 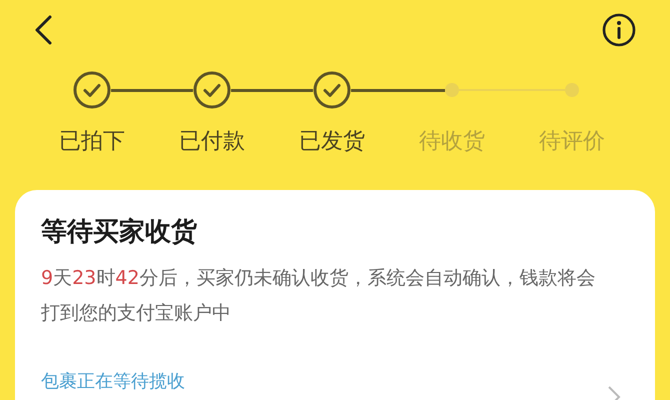 I want to click on status-notice: 9天23时42分后，买家仍未确认收货，系统会自动确认，钱款将会打到您的支付宝账户中, so click(x=318, y=296).